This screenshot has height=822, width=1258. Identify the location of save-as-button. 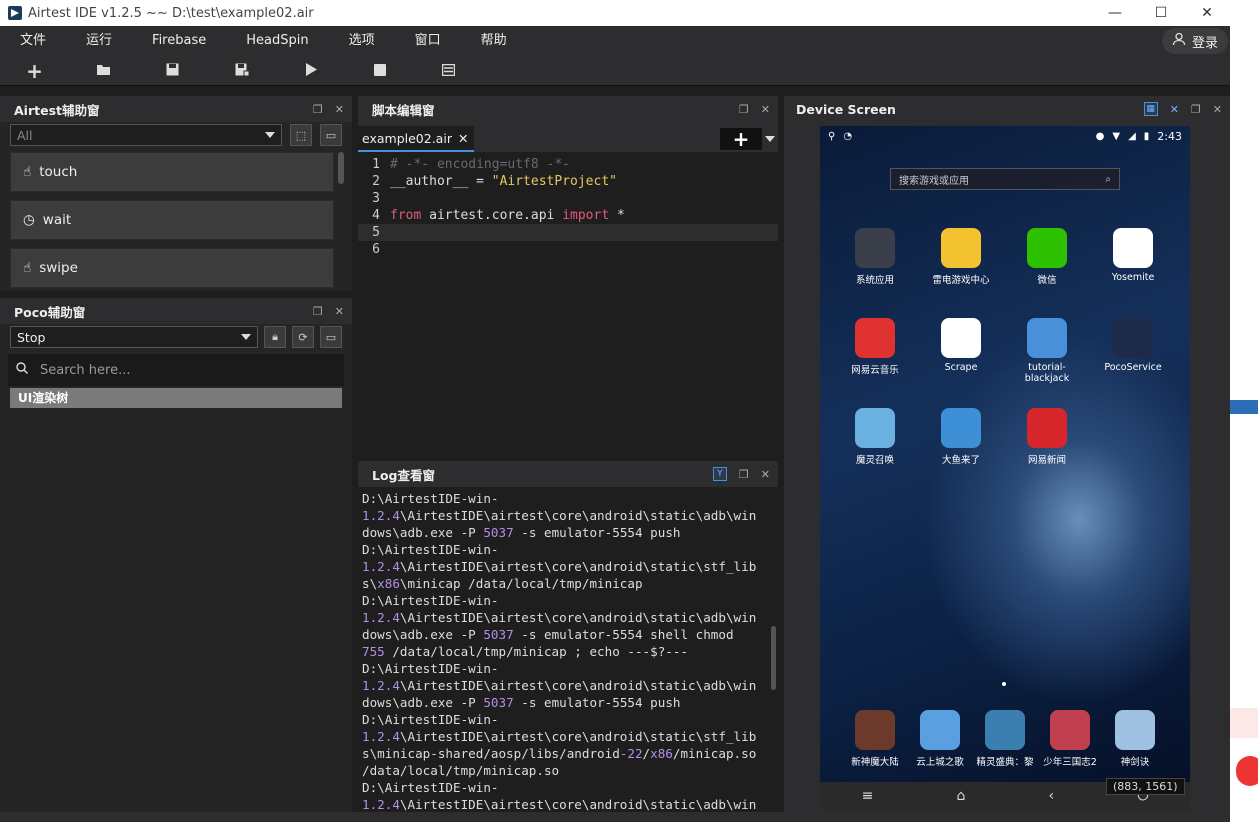
(241, 71).